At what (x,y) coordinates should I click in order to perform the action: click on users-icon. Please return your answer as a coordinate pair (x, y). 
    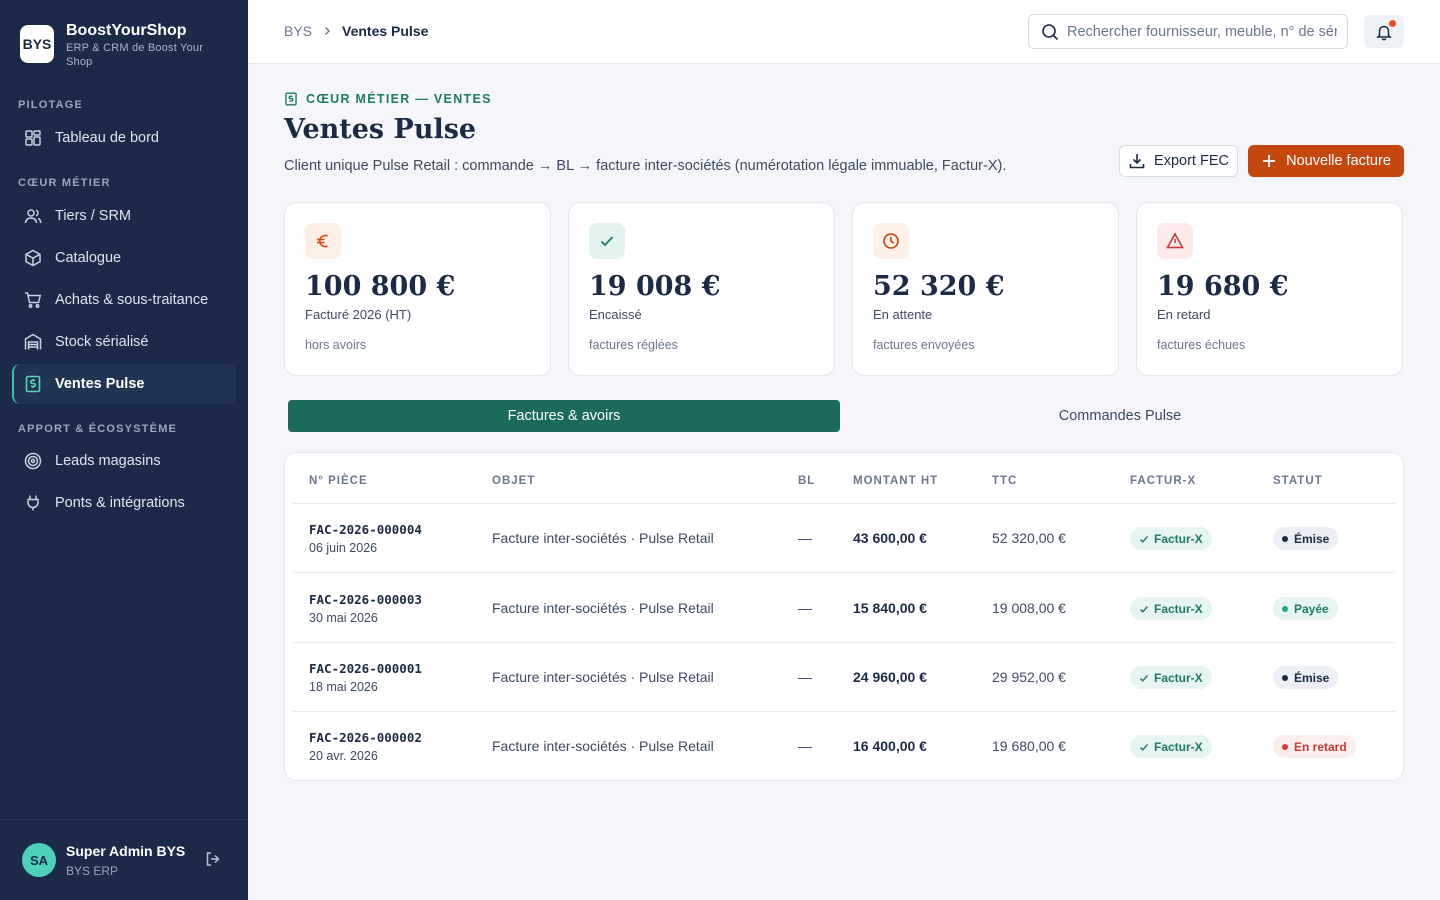
    Looking at the image, I should click on (33, 216).